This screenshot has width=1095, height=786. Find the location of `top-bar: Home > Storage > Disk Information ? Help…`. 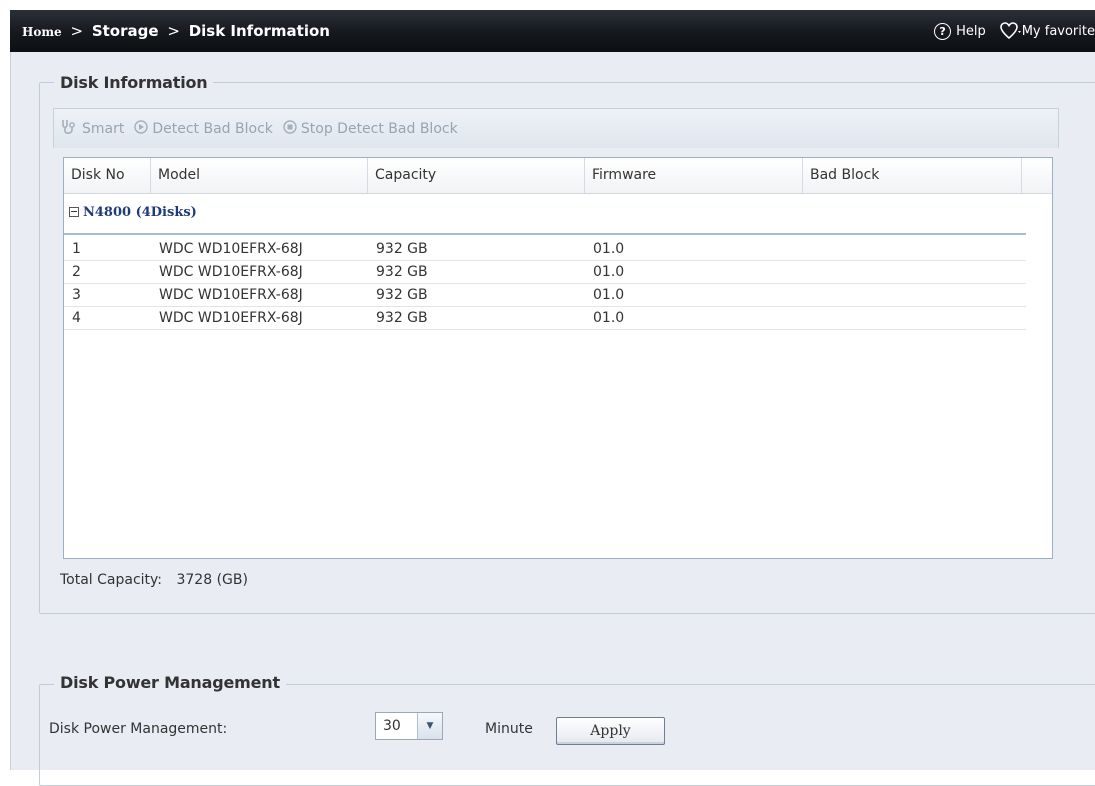

top-bar: Home > Storage > Disk Information ? Help… is located at coordinates (552, 31).